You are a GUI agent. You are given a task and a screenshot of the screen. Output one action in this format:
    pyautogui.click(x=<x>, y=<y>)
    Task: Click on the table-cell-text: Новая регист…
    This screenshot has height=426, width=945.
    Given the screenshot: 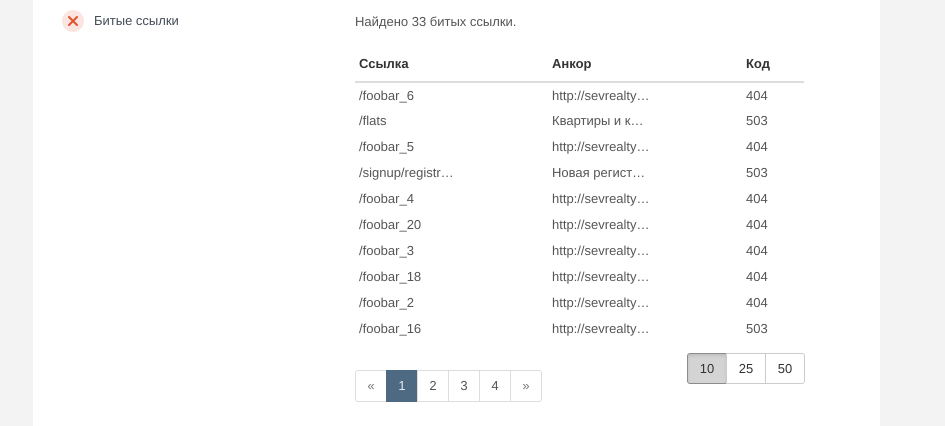 What is the action you would take?
    pyautogui.click(x=598, y=173)
    